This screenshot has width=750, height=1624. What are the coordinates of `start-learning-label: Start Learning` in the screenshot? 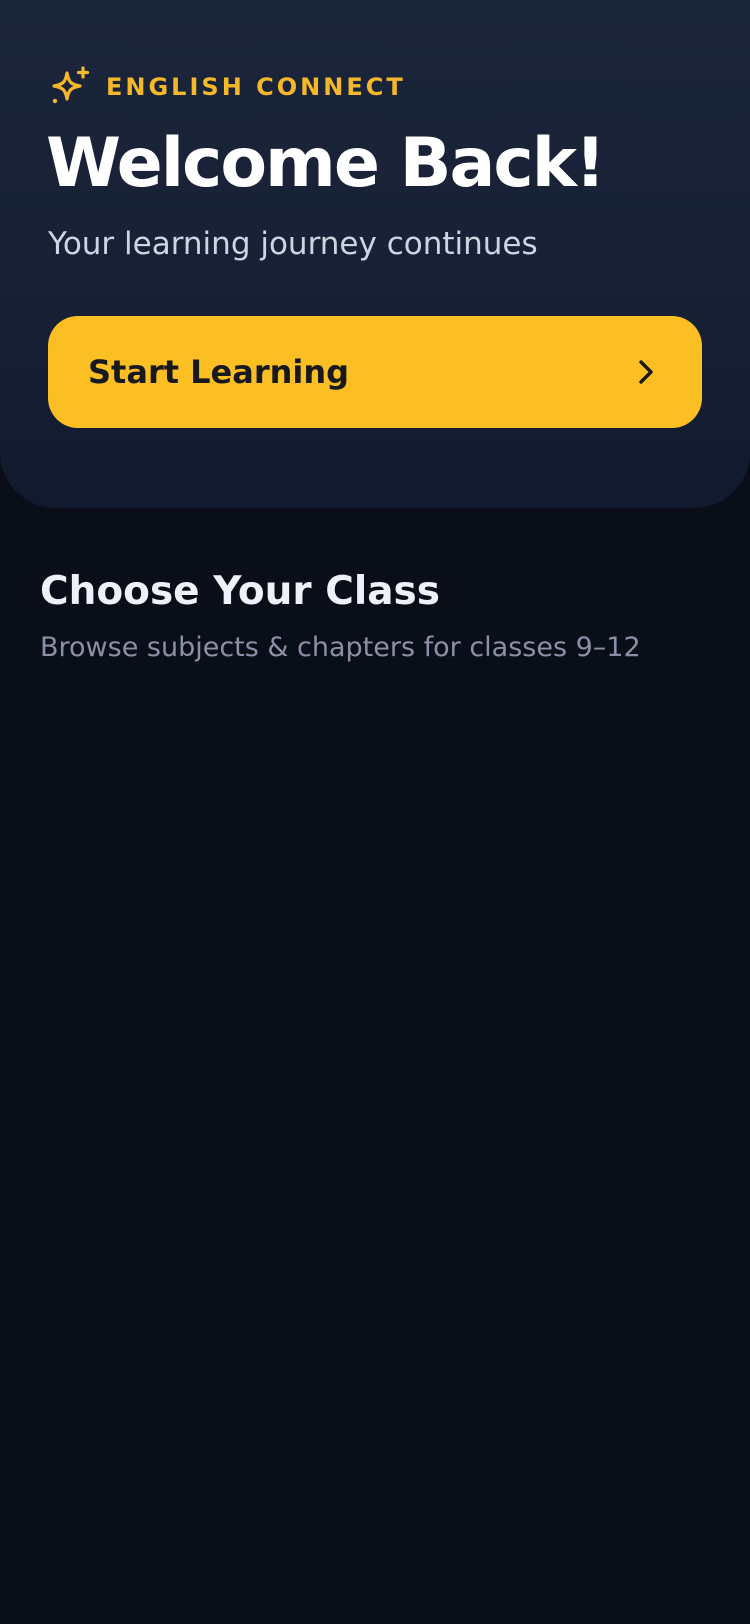 It's located at (219, 372).